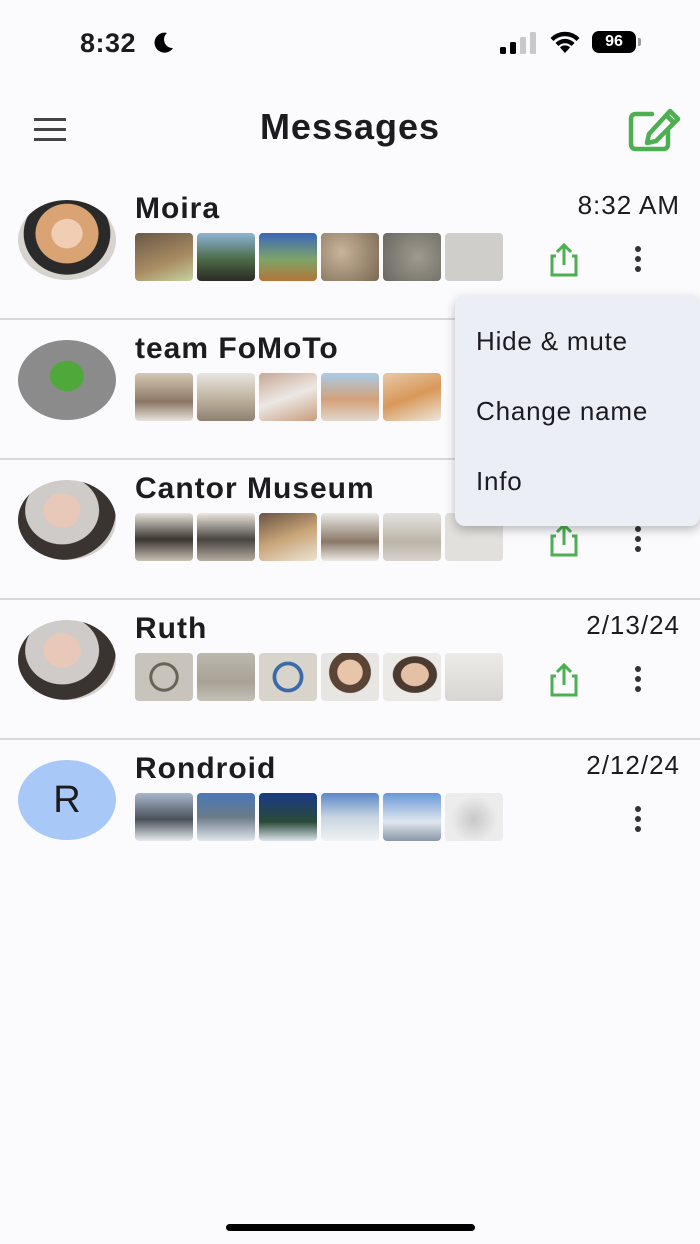 Image resolution: width=700 pixels, height=1244 pixels. What do you see at coordinates (350, 44) in the screenshot?
I see `status-bar: 8:32 96` at bounding box center [350, 44].